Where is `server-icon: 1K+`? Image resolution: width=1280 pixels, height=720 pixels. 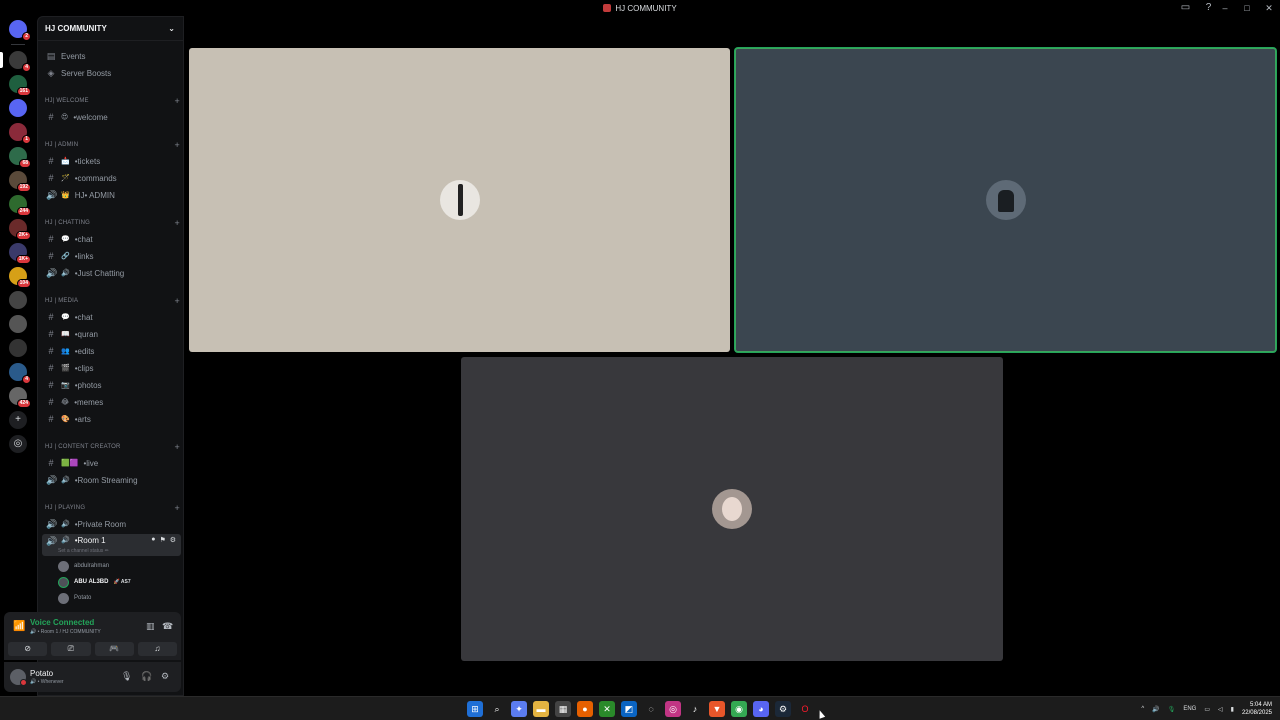
server-icon: 1K+ is located at coordinates (20, 253).